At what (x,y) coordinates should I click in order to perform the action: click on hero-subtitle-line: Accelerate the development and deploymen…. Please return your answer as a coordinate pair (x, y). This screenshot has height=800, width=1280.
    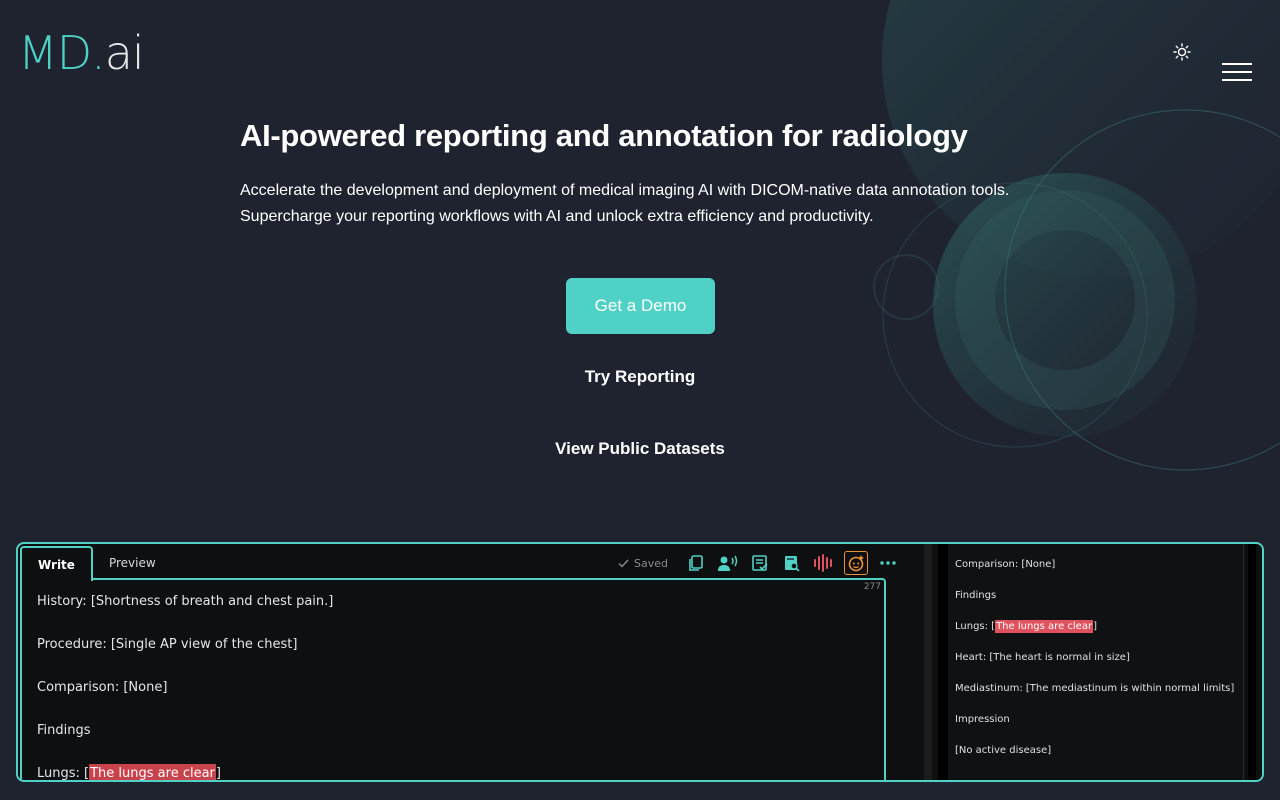
    Looking at the image, I should click on (625, 190).